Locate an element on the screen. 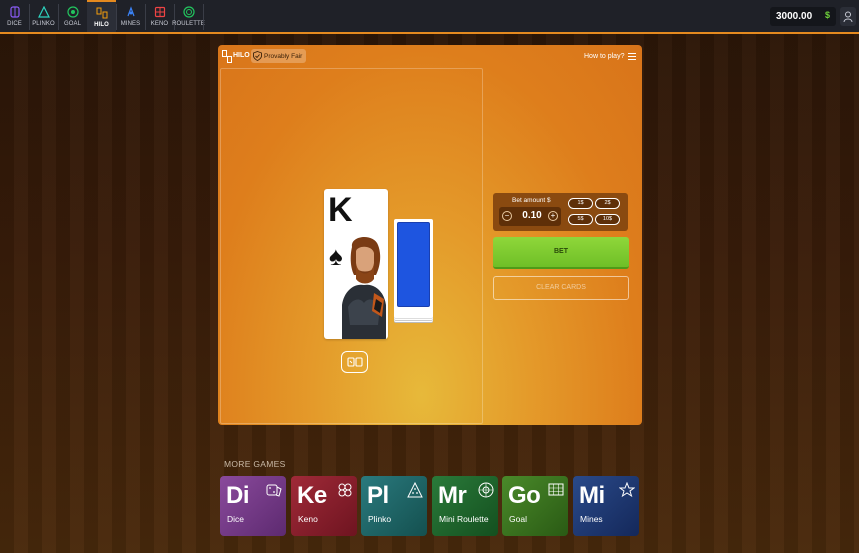 Image resolution: width=859 pixels, height=553 pixels. currency-symbol: $ is located at coordinates (827, 15).